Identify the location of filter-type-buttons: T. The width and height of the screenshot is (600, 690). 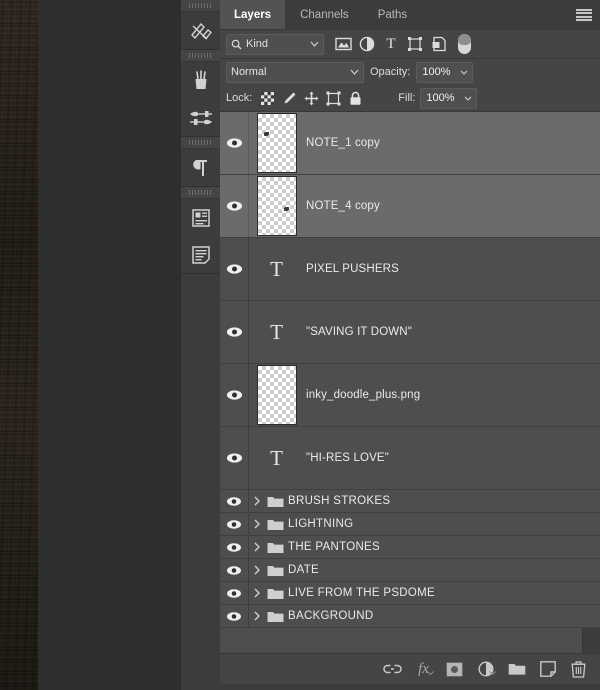
(401, 44).